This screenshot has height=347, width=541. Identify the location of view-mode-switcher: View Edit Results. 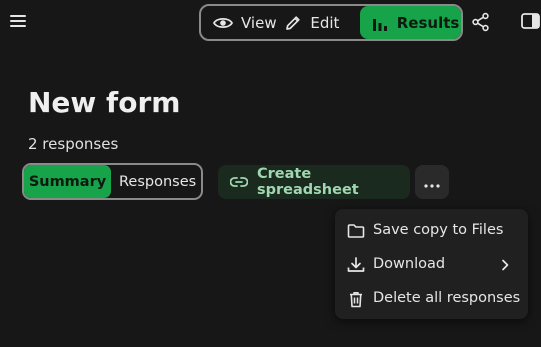
(331, 22).